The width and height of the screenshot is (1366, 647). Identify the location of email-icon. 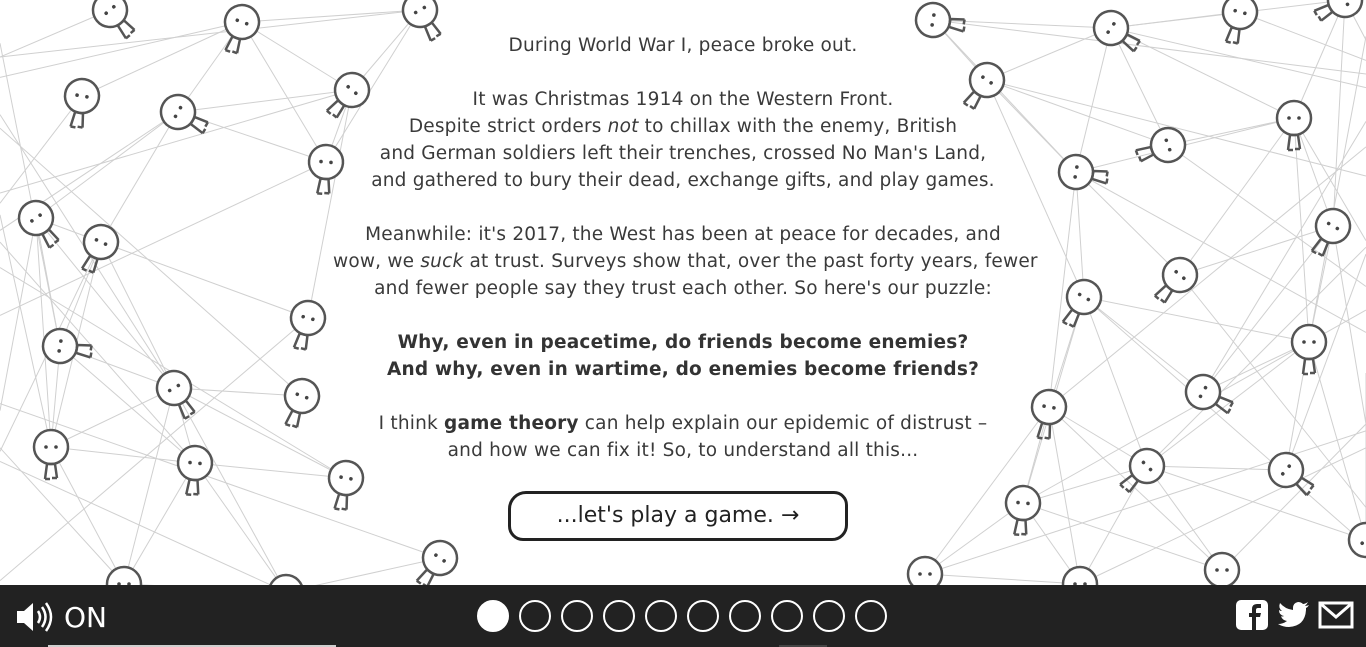
(1336, 615).